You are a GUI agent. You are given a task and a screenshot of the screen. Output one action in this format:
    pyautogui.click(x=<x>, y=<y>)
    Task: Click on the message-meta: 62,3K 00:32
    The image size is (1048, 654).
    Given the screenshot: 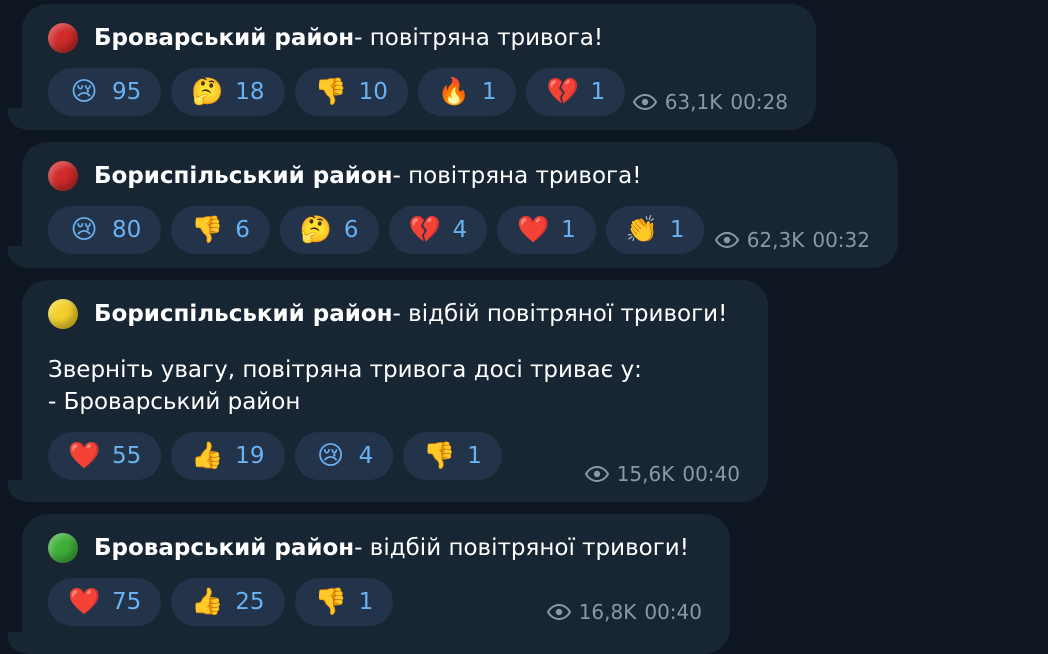 What is the action you would take?
    pyautogui.click(x=792, y=240)
    